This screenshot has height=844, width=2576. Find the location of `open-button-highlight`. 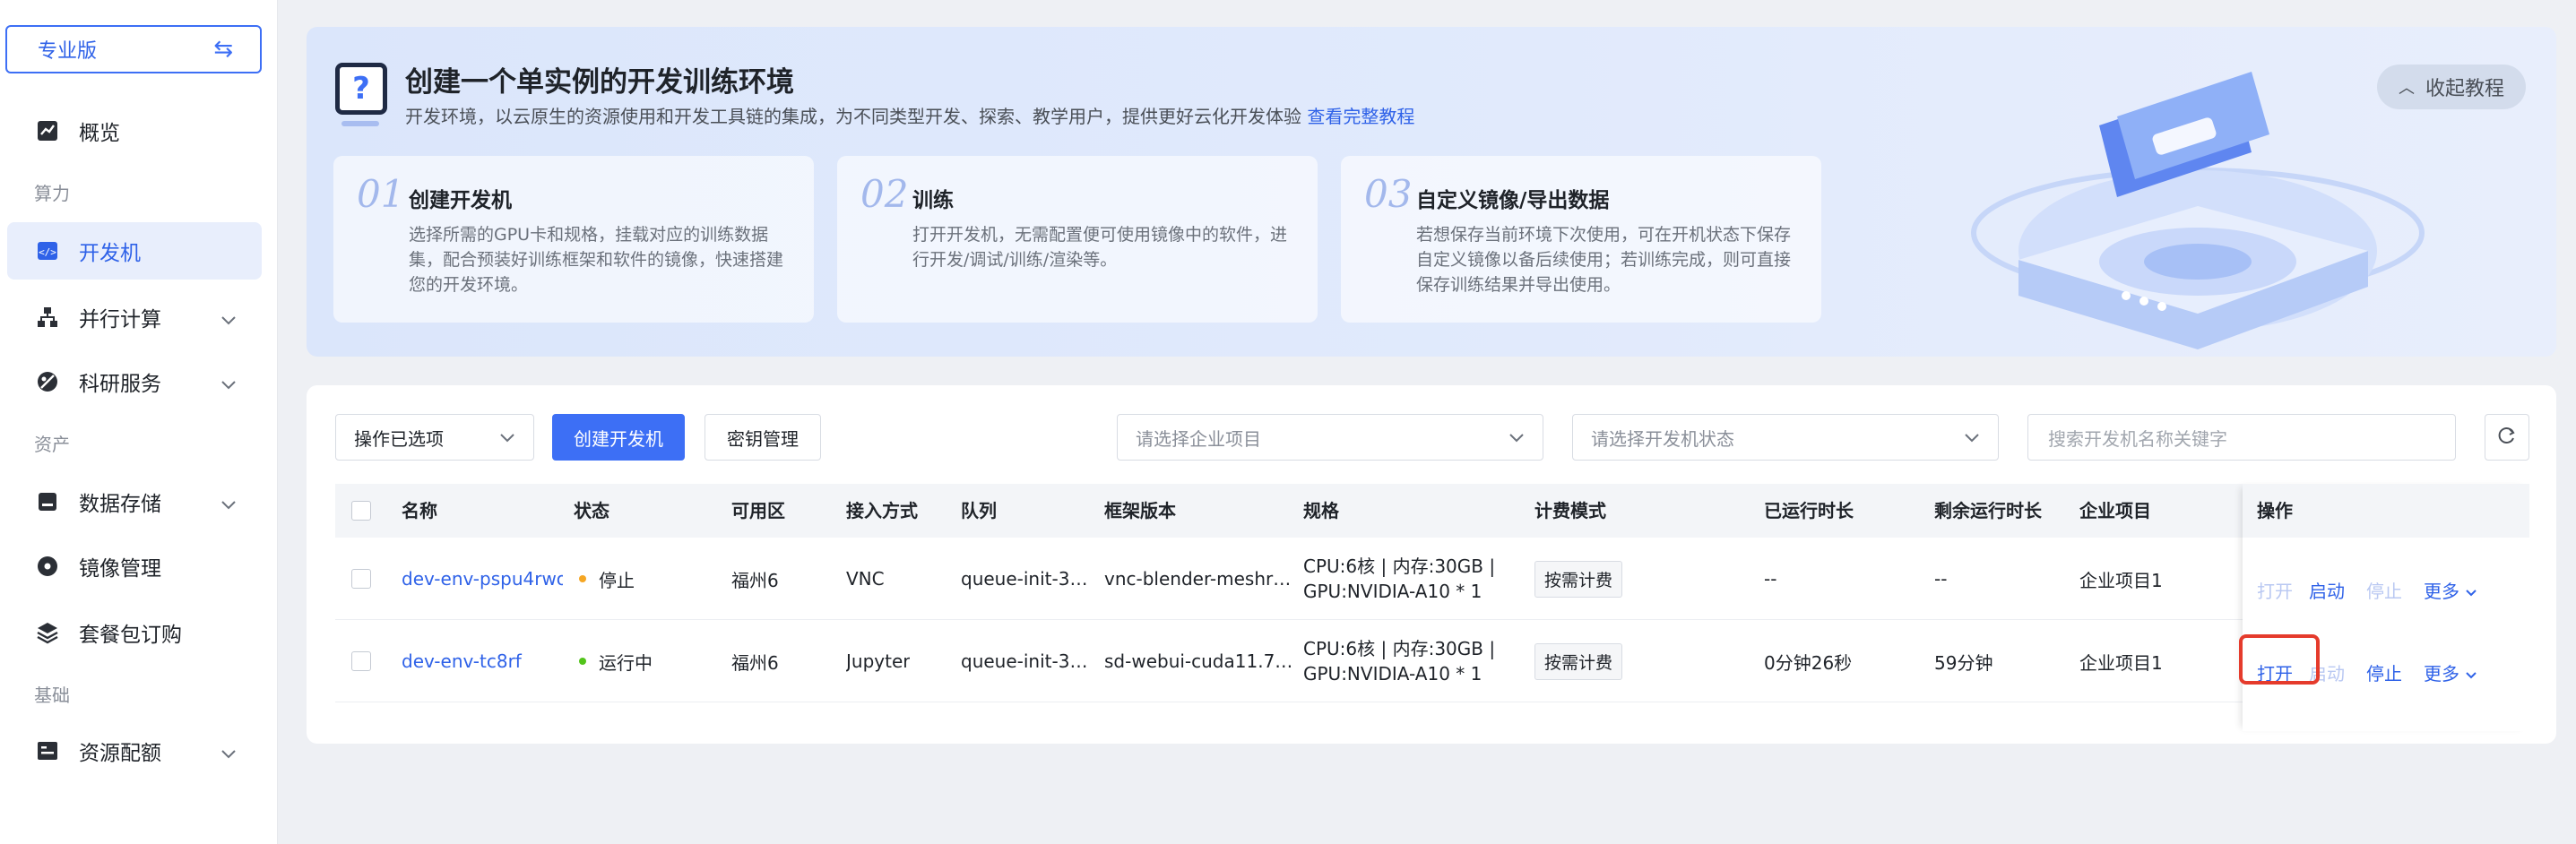

open-button-highlight is located at coordinates (2279, 659).